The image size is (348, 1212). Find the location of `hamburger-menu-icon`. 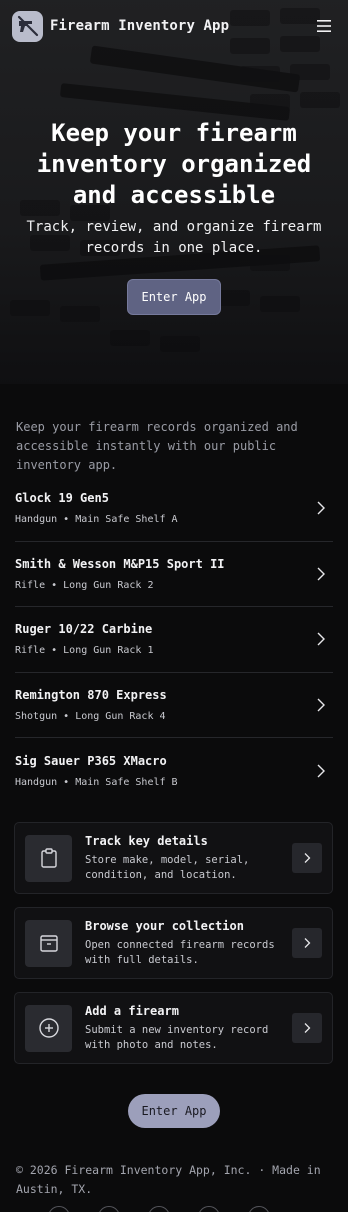

hamburger-menu-icon is located at coordinates (324, 26).